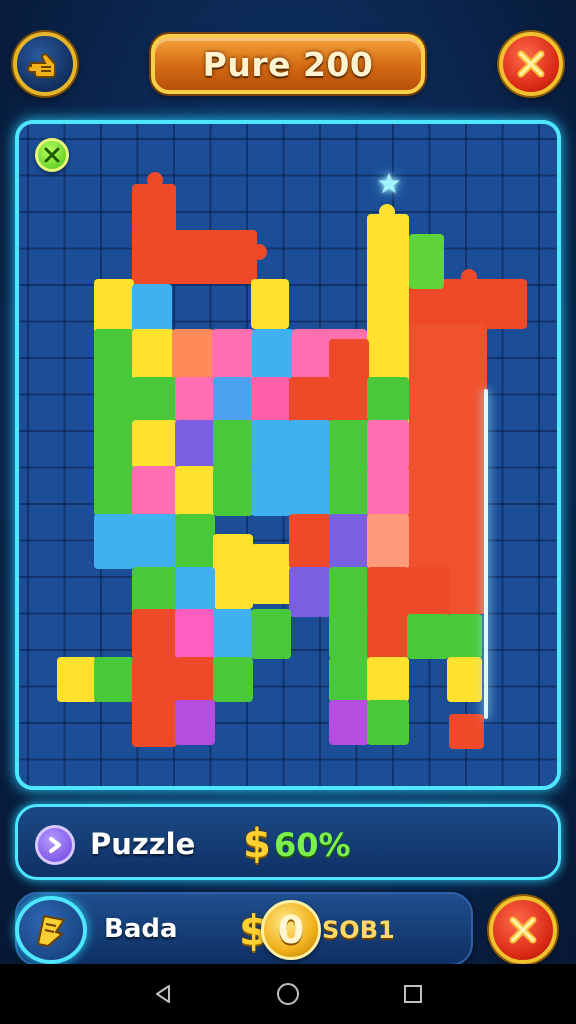  I want to click on coin-value: 0, so click(291, 930).